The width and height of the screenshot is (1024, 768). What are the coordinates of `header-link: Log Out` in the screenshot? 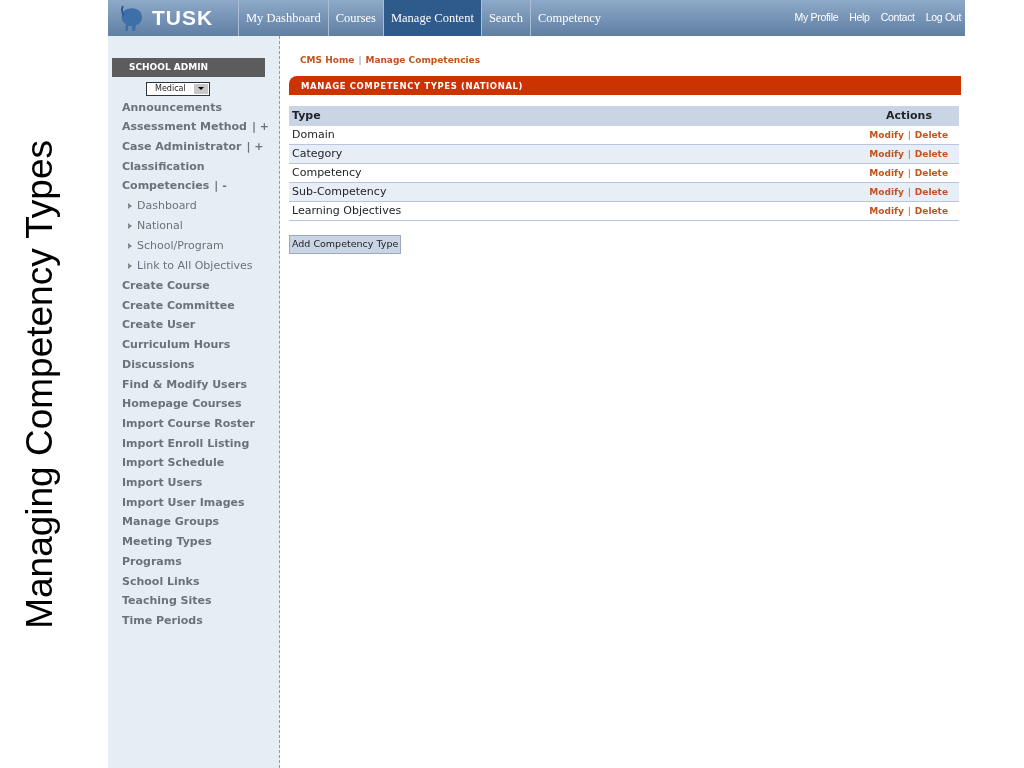 It's located at (943, 18).